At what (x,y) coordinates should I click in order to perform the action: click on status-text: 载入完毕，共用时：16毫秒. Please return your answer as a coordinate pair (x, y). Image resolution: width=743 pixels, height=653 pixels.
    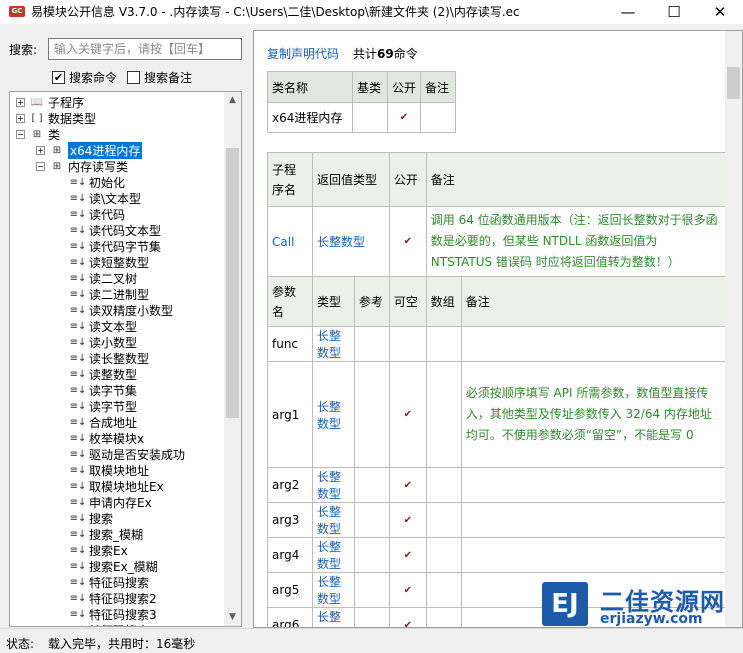
    Looking at the image, I should click on (122, 644).